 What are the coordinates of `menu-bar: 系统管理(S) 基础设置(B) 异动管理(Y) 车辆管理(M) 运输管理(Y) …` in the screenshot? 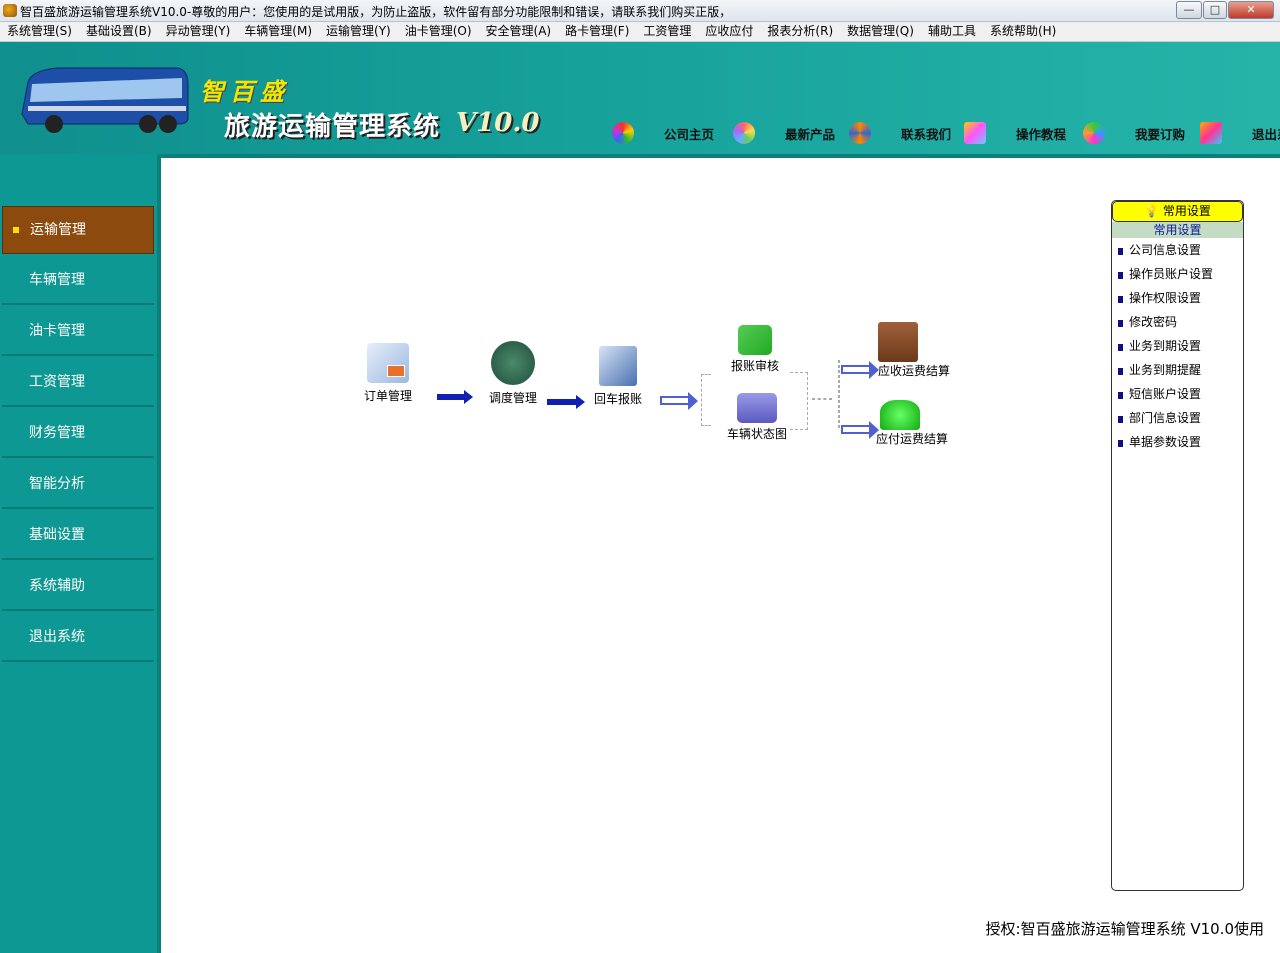 It's located at (640, 32).